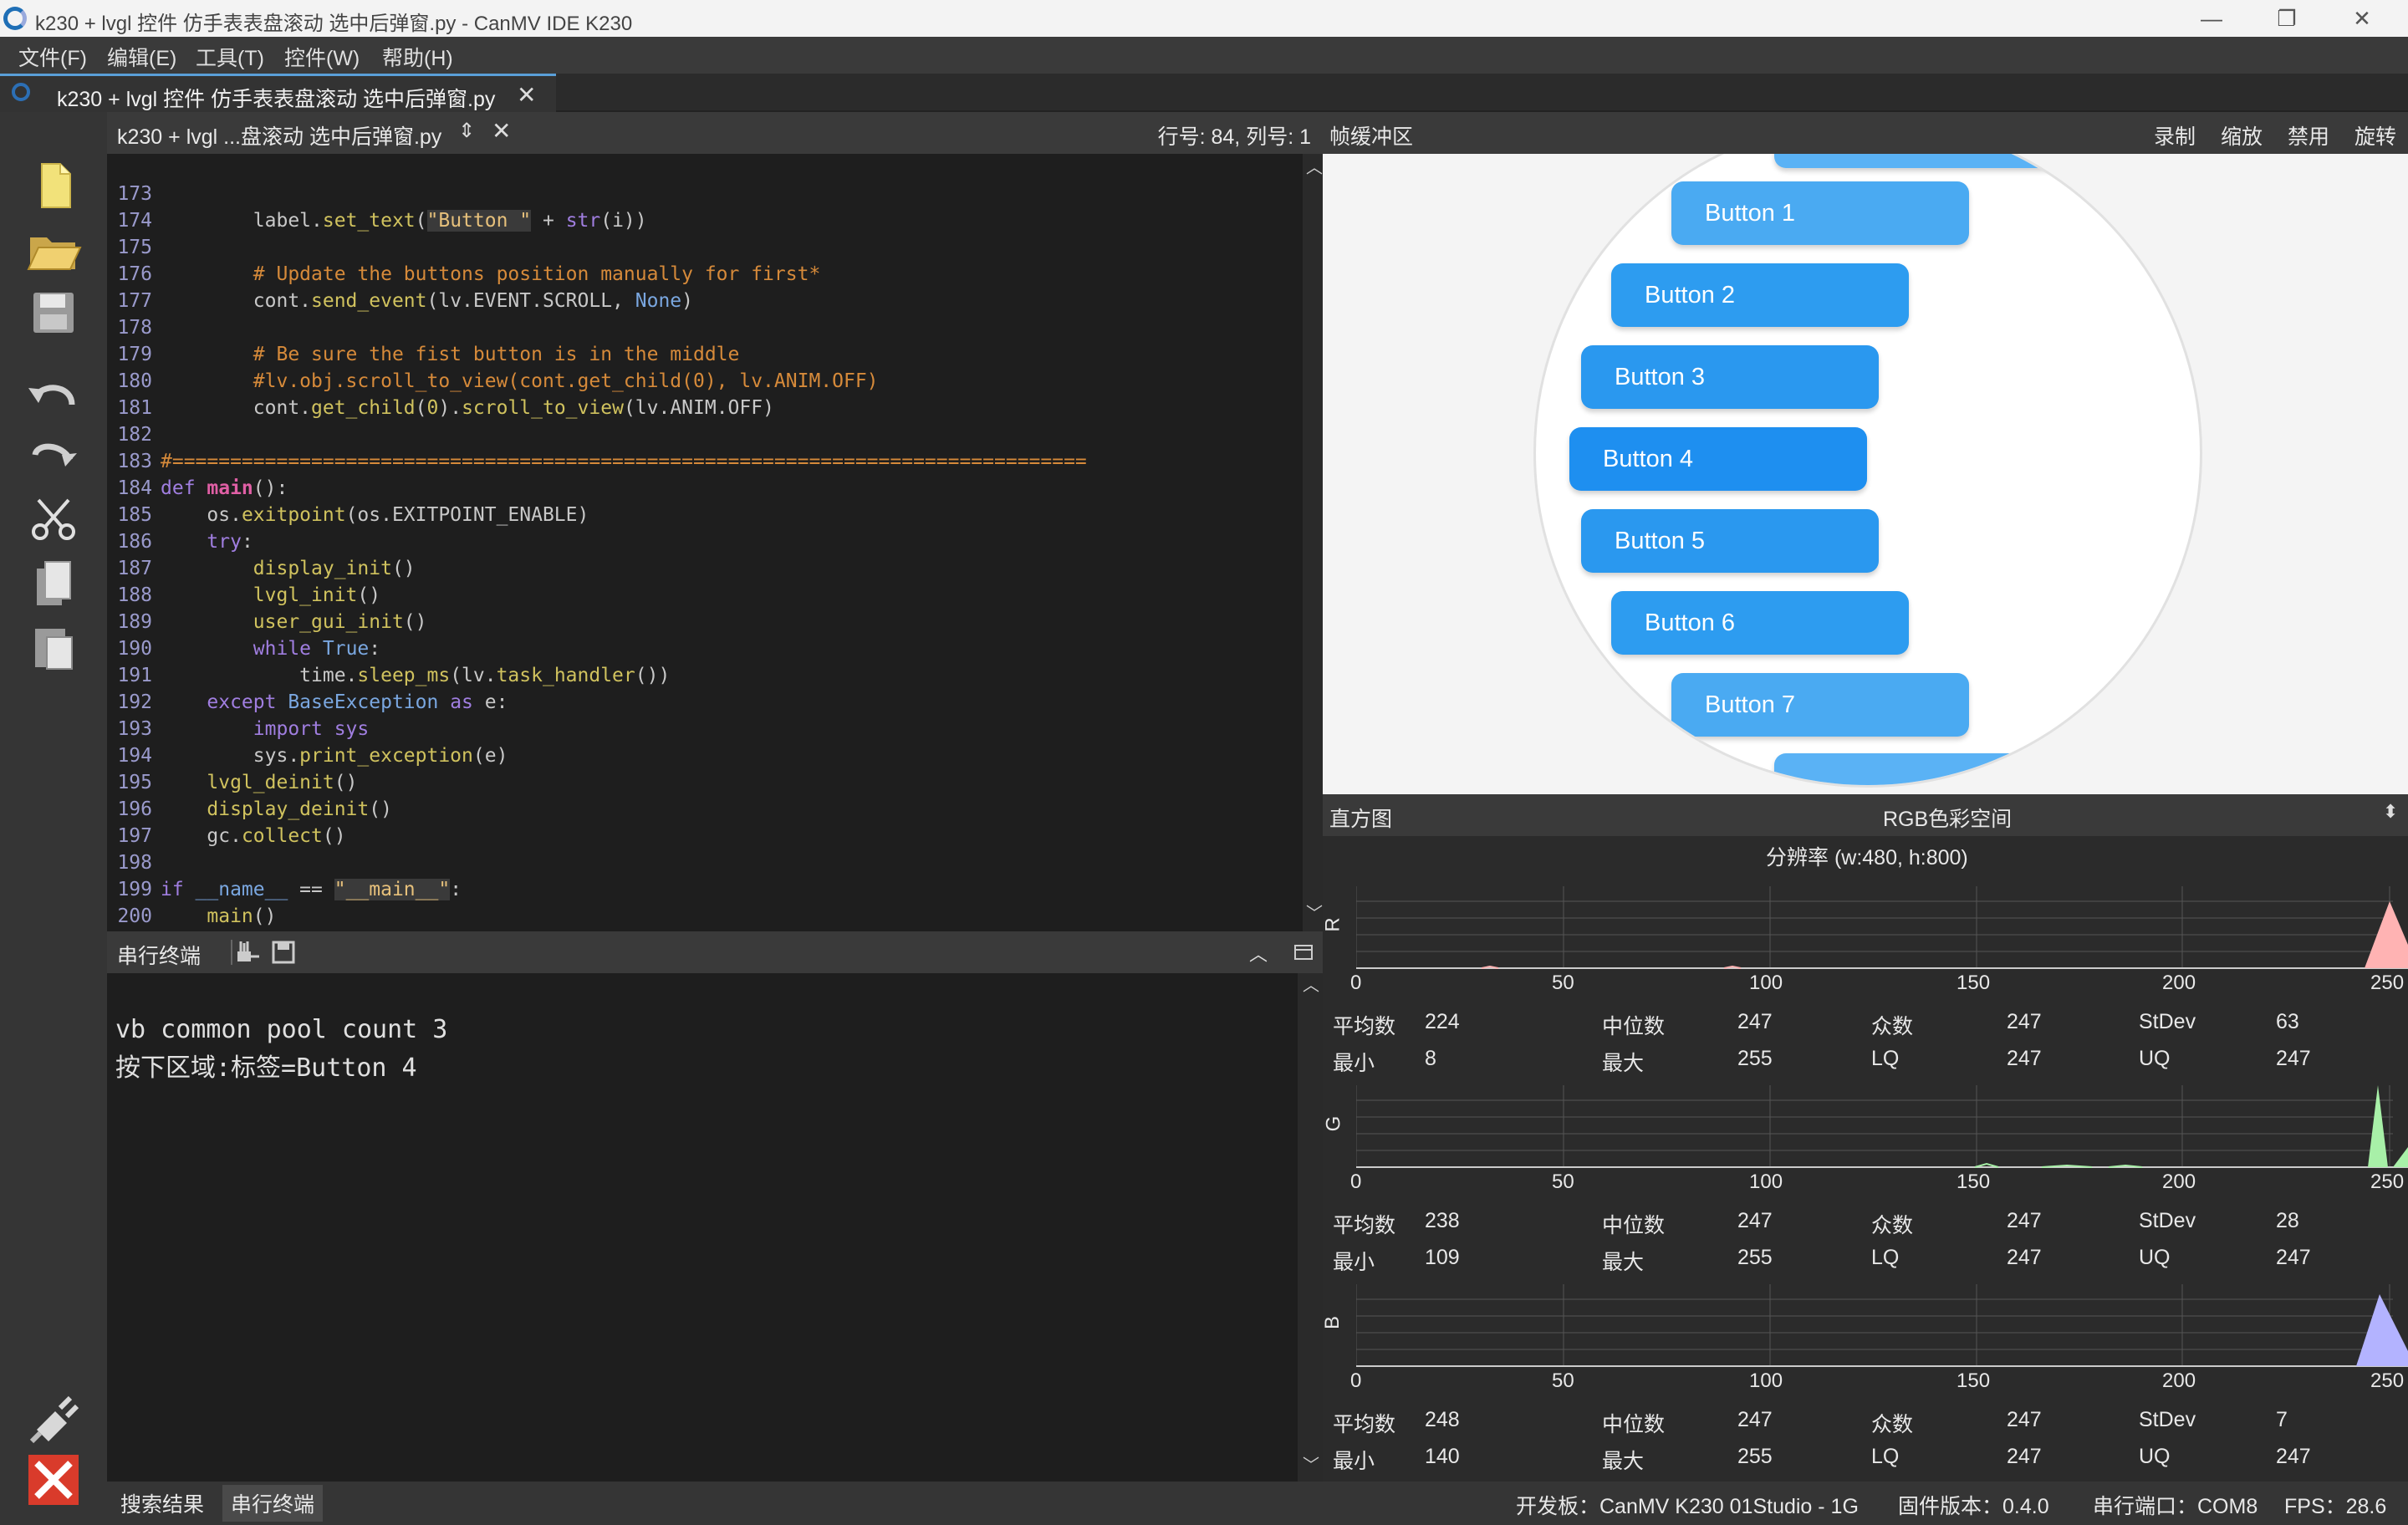 The height and width of the screenshot is (1525, 2408). I want to click on minimize-button: —, so click(2212, 18).